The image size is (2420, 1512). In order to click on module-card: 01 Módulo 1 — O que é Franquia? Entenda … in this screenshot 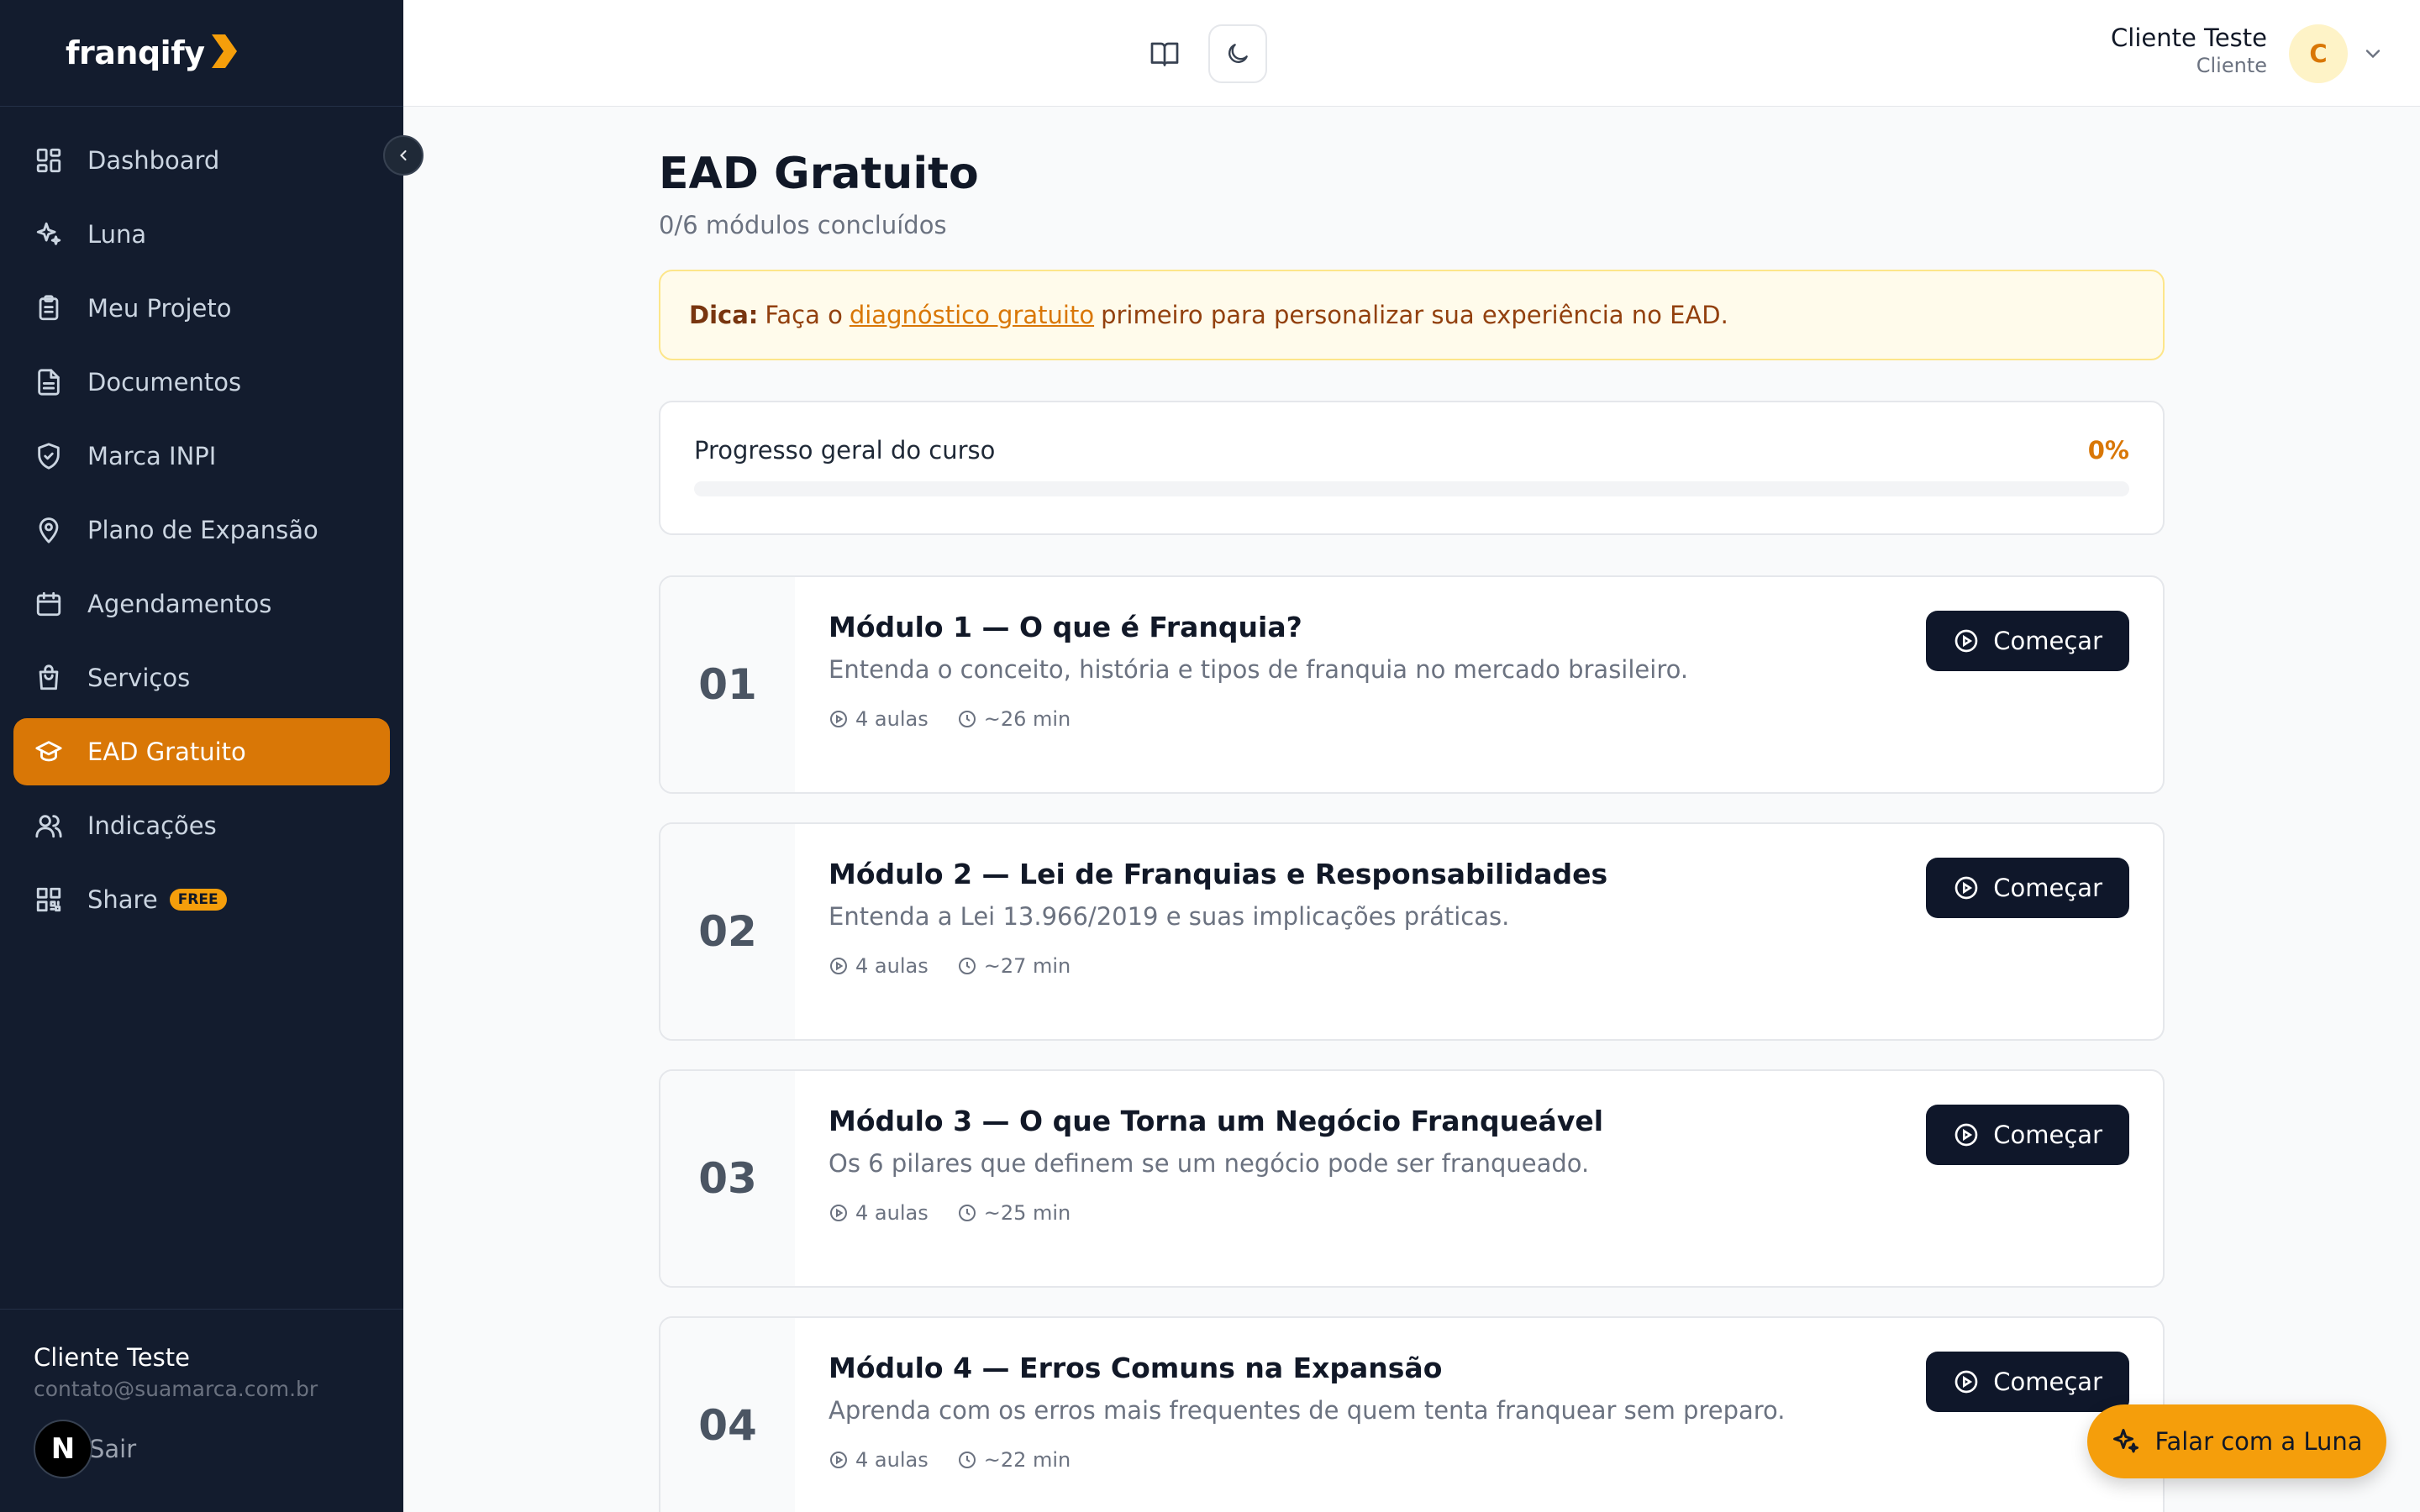, I will do `click(1412, 684)`.